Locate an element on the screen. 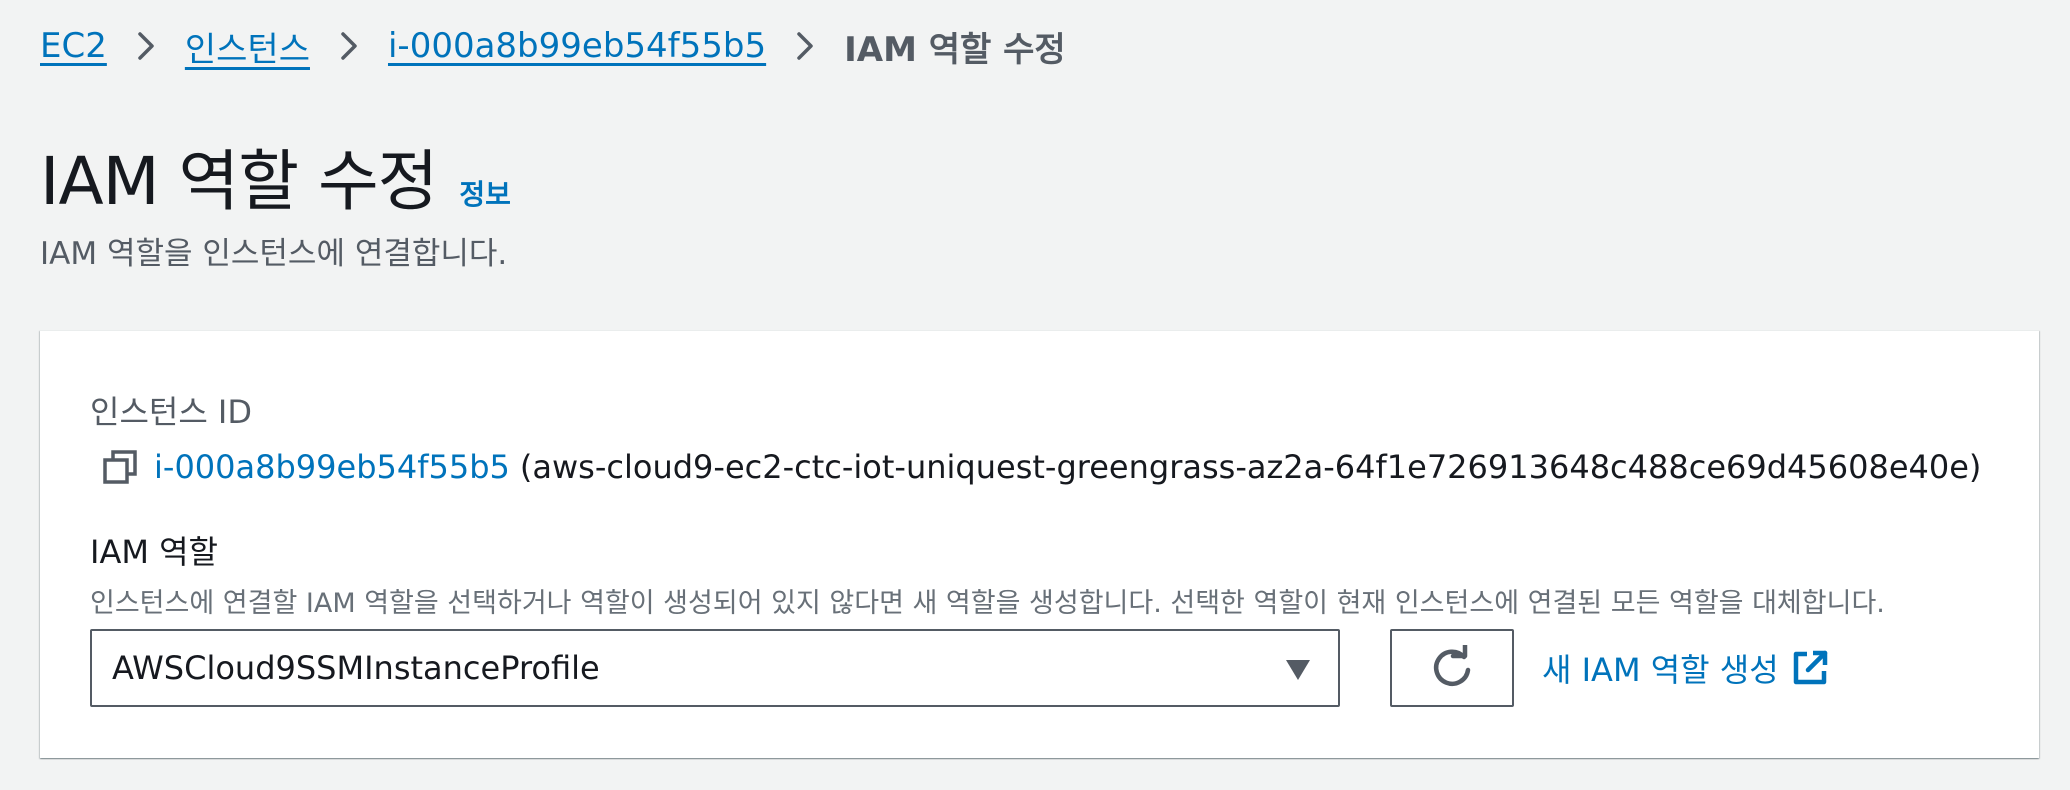 The image size is (2070, 790). breadcrumb-item-instances: 인스턴스 is located at coordinates (247, 46).